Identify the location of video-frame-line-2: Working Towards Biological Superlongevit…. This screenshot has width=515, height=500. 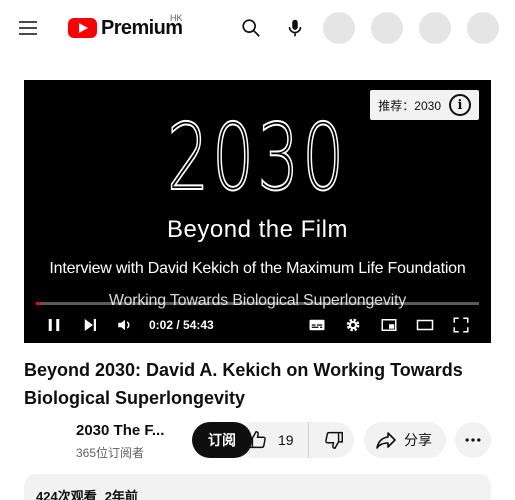
(257, 300).